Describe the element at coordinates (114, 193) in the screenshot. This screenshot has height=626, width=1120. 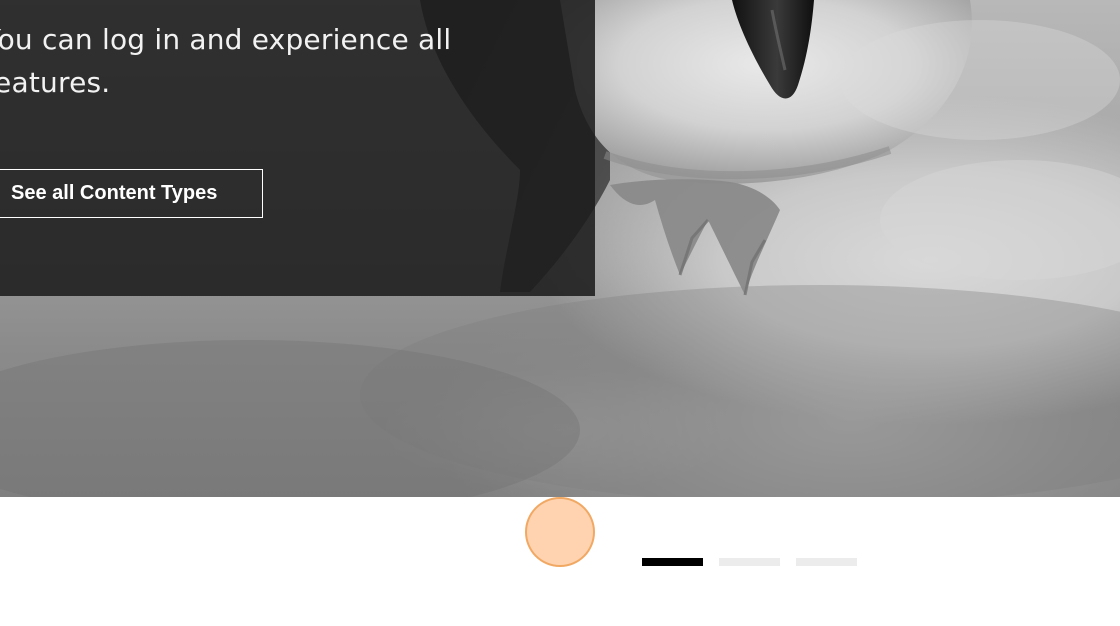
I see `cta-label: See all Content Types` at that location.